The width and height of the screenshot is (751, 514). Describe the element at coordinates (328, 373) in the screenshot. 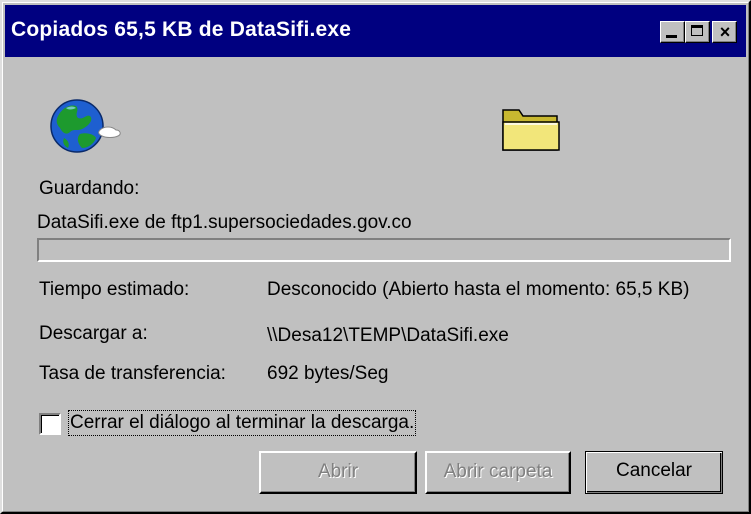

I see `transfer-rate-value: 692 bytes/Seg` at that location.